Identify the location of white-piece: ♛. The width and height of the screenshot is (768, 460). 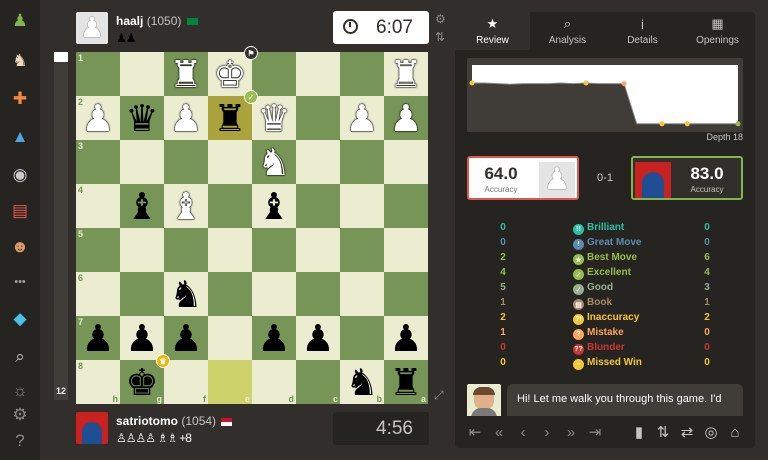
(274, 118).